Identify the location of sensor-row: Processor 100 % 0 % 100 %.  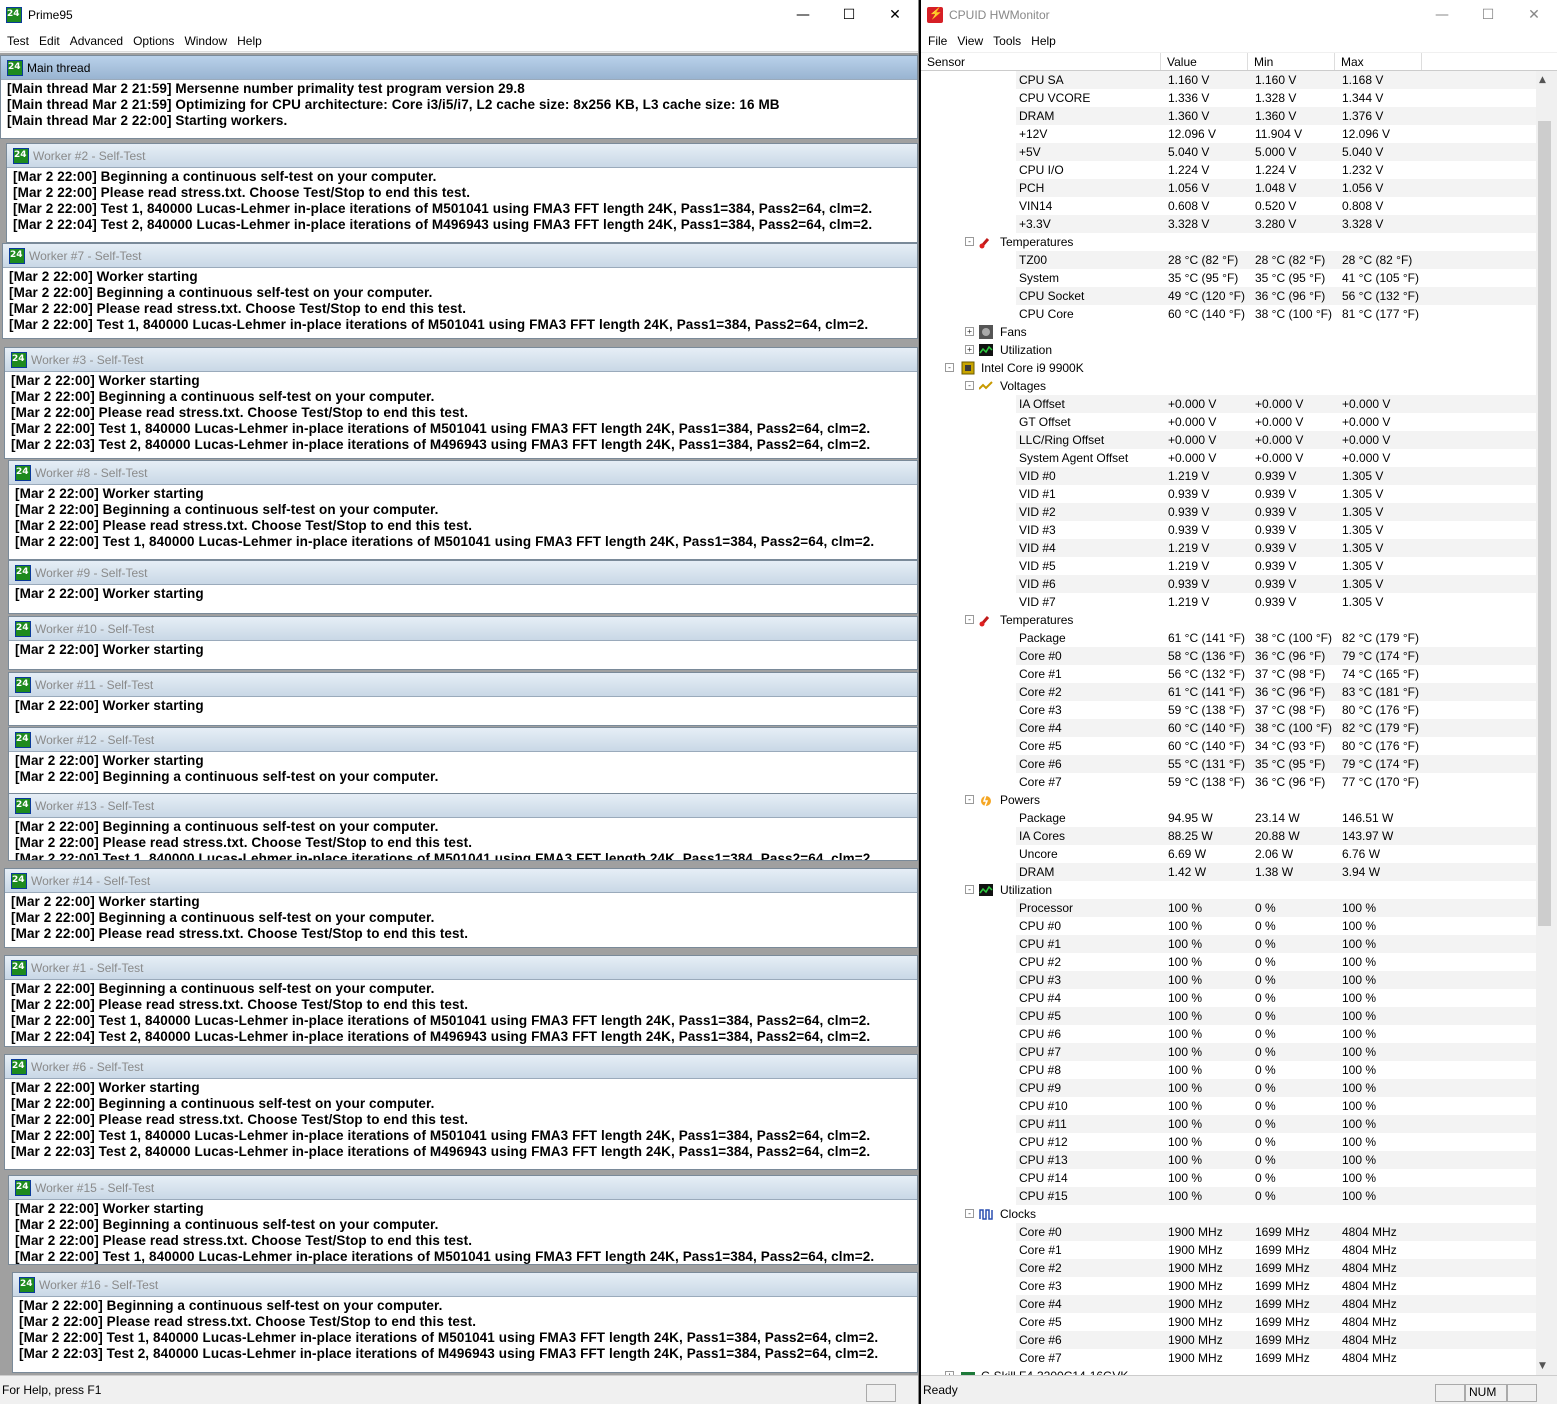
(1228, 908).